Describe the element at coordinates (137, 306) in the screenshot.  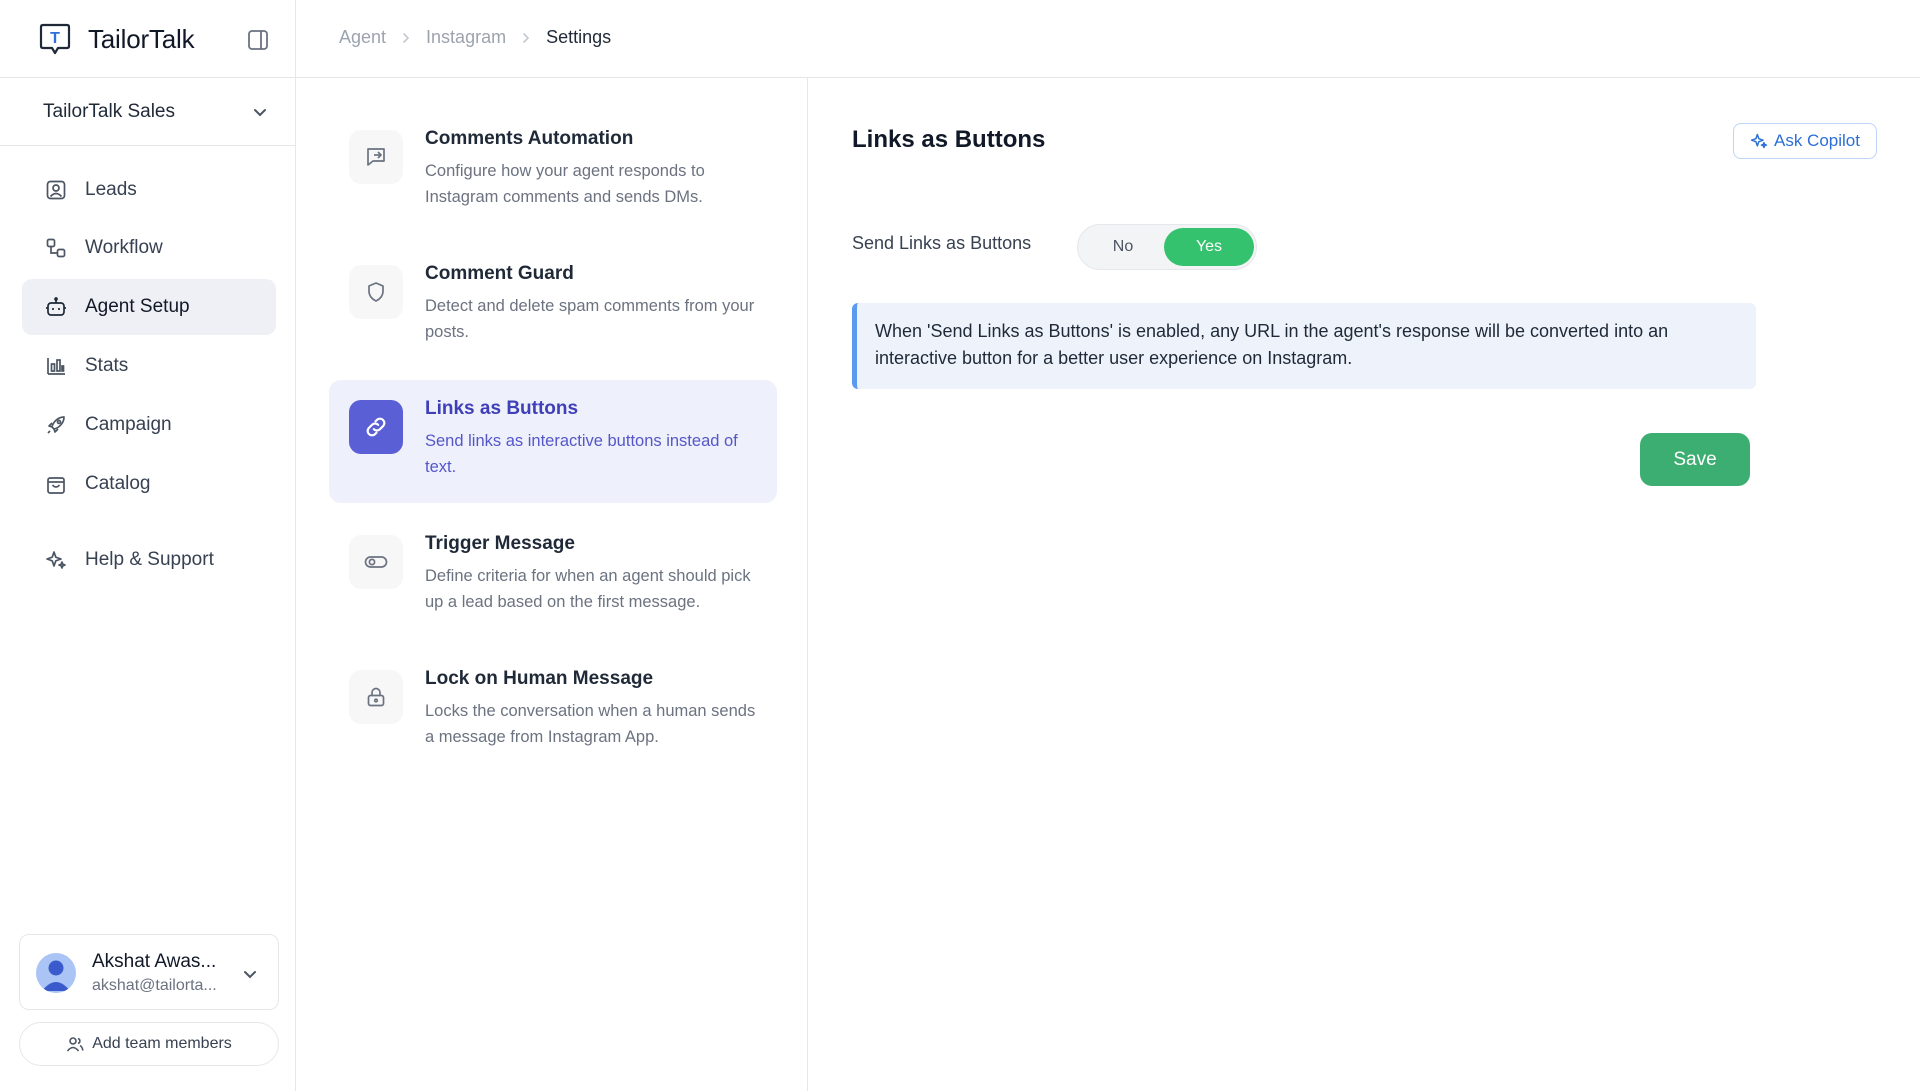
I see `sidebar-item-label: Agent Setup` at that location.